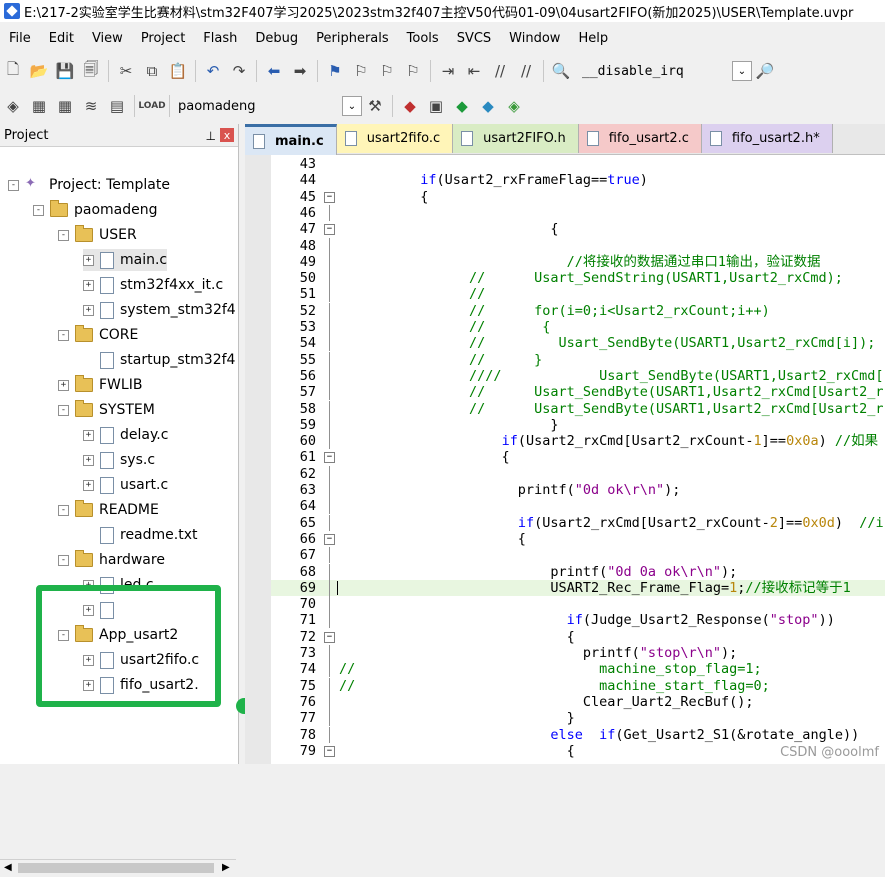  What do you see at coordinates (578, 587) in the screenshot?
I see `code-line: 69 USART2_Rec_Frame_Flag=1;//接收标记等于1` at bounding box center [578, 587].